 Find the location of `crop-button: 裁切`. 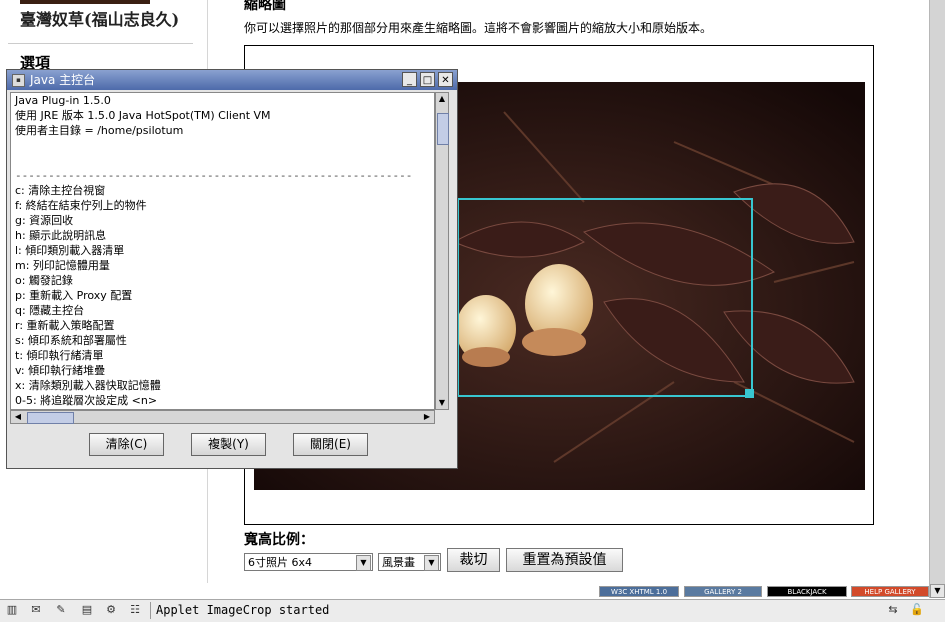

crop-button: 裁切 is located at coordinates (473, 560).